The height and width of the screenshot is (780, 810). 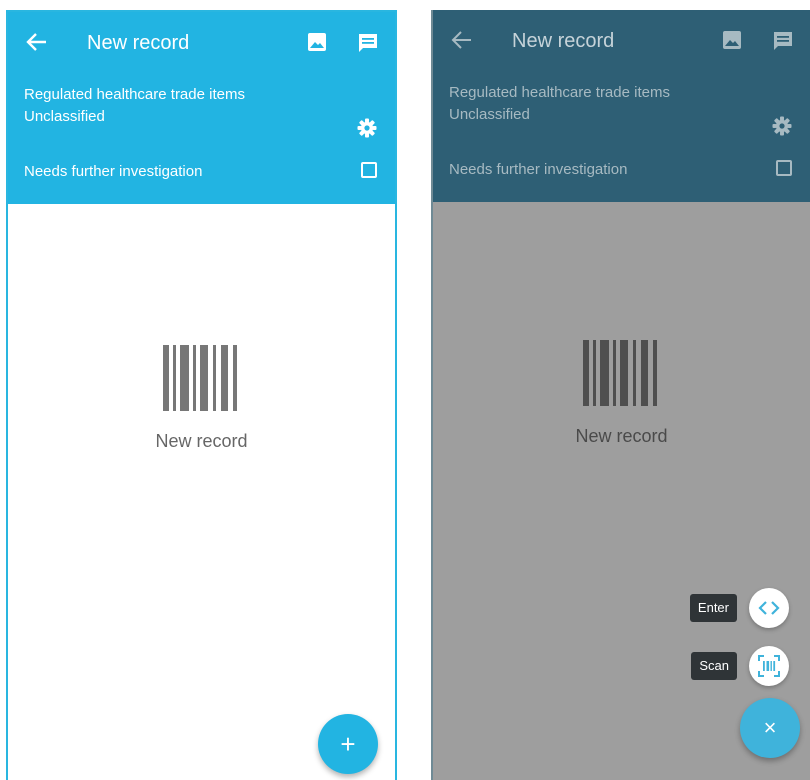 I want to click on scan-tooltip: Scan, so click(x=714, y=666).